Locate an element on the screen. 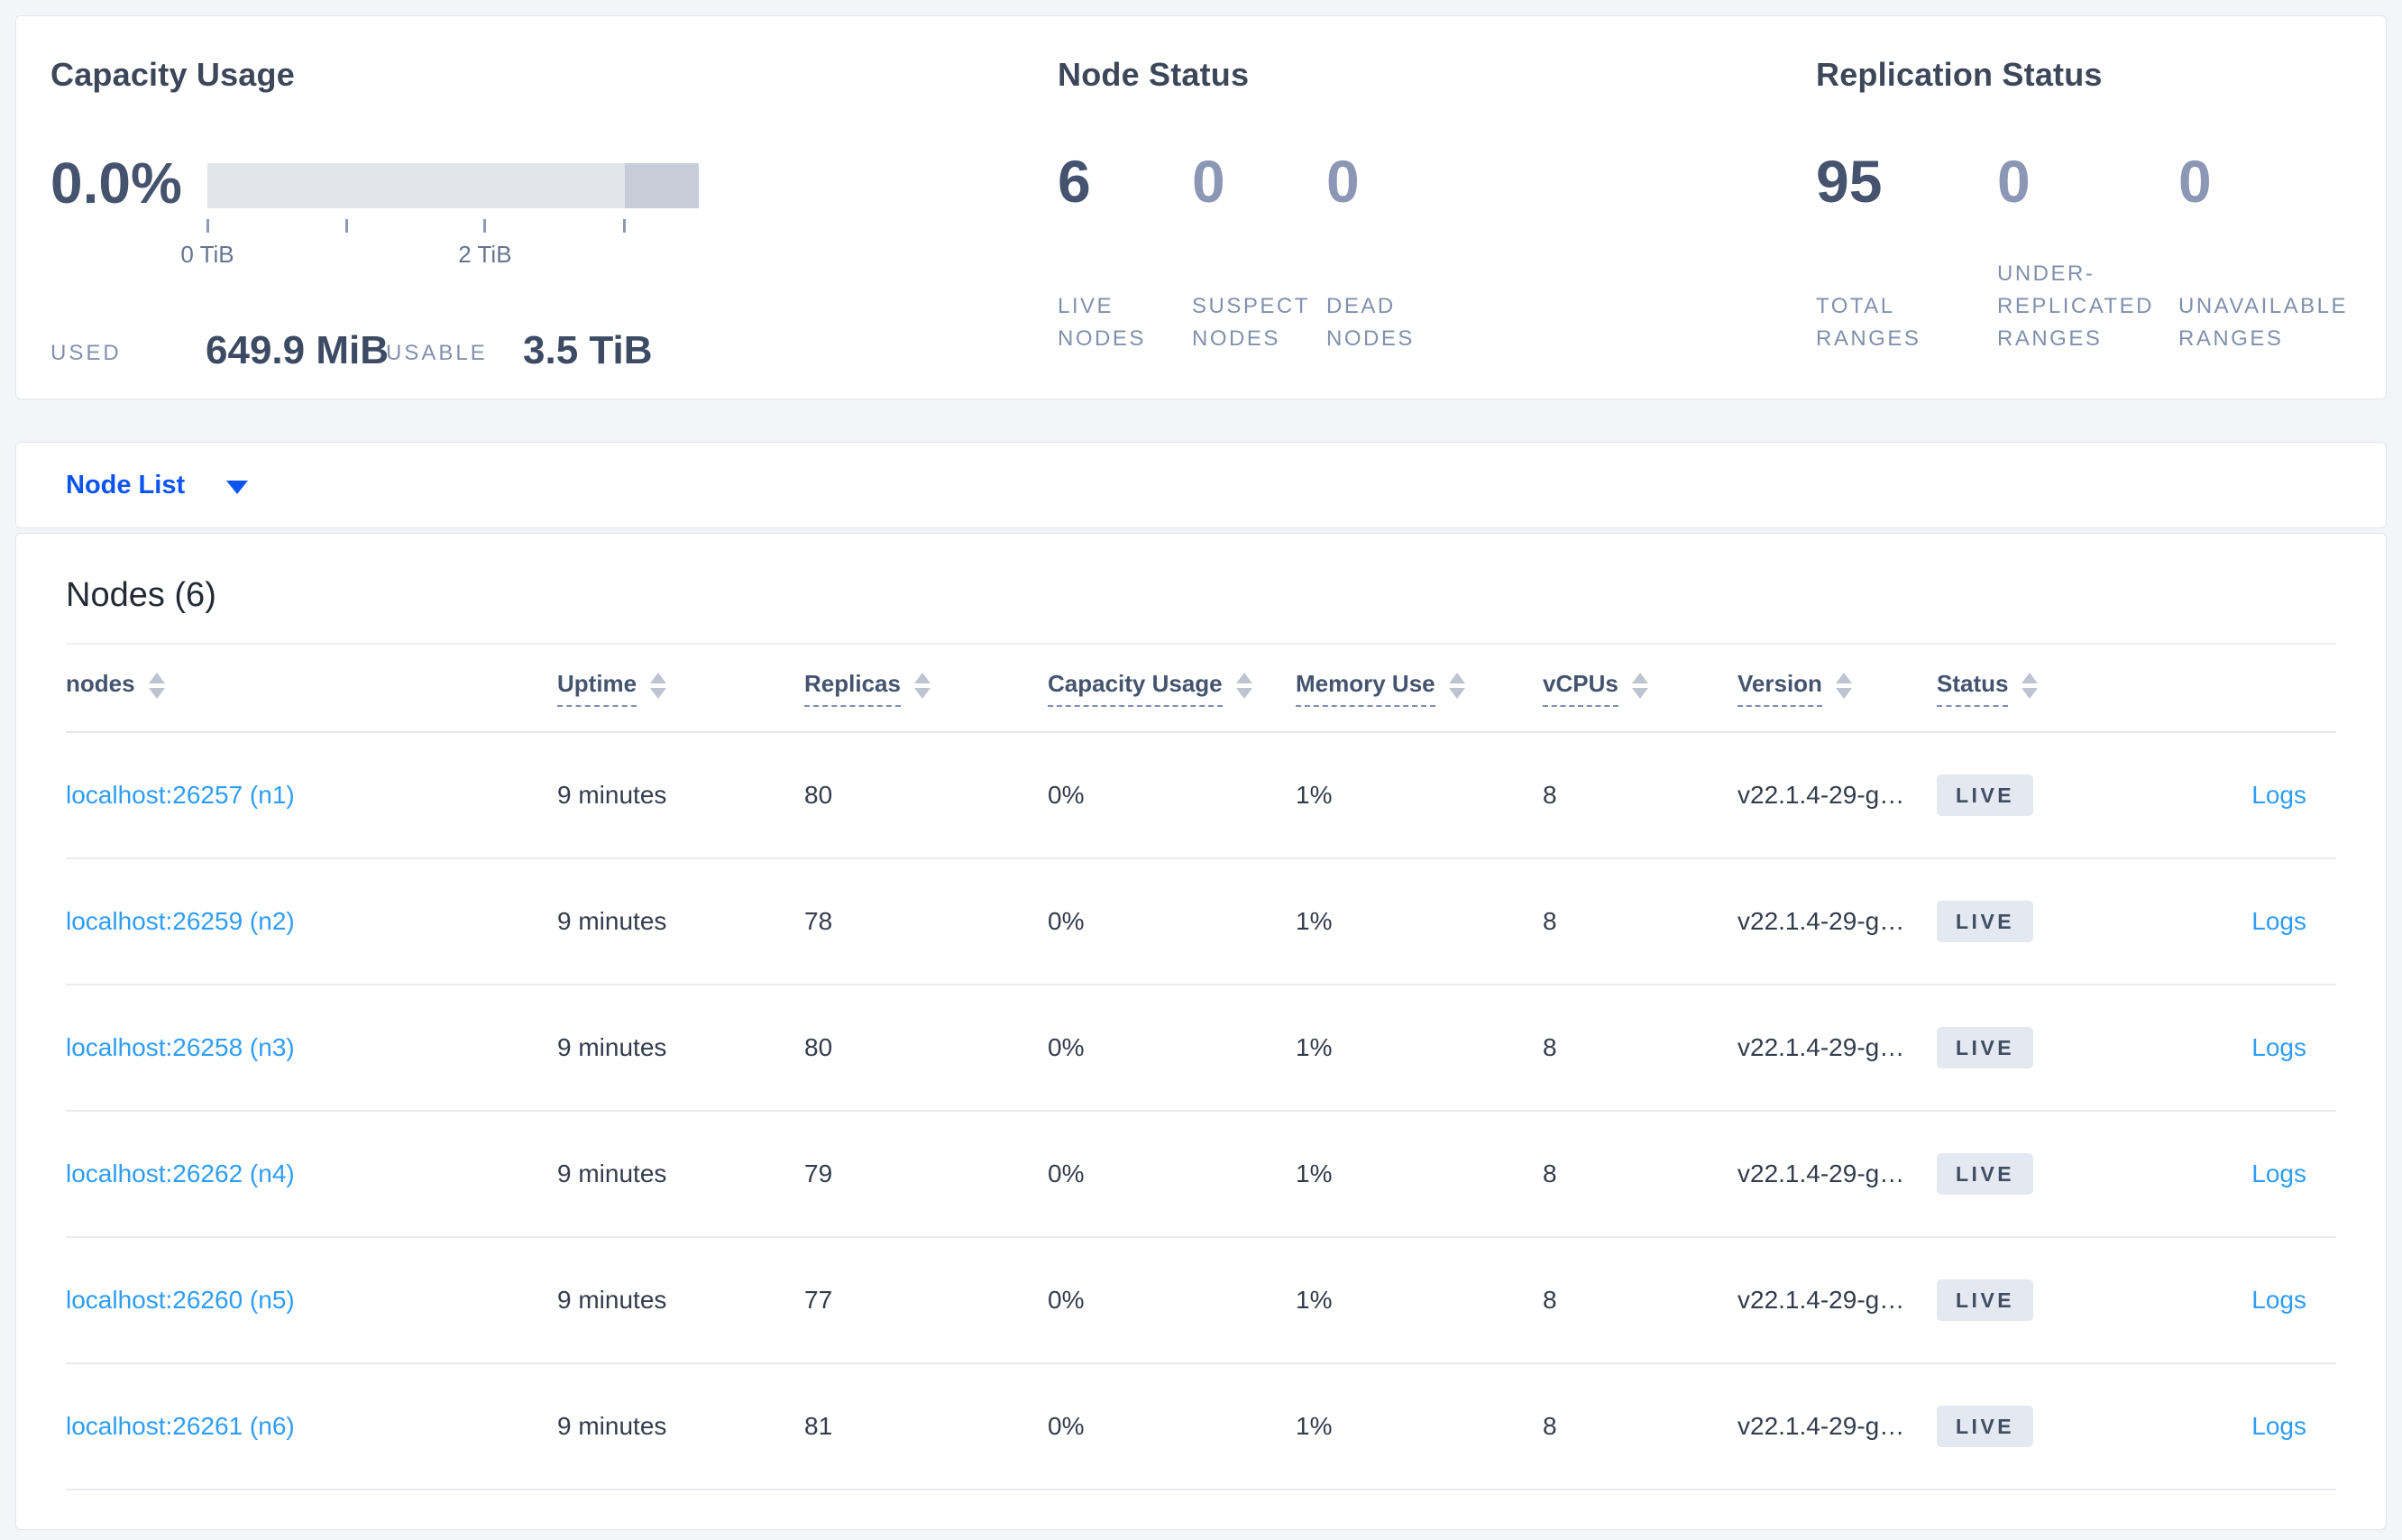  cell-replicas: 77 is located at coordinates (818, 1300).